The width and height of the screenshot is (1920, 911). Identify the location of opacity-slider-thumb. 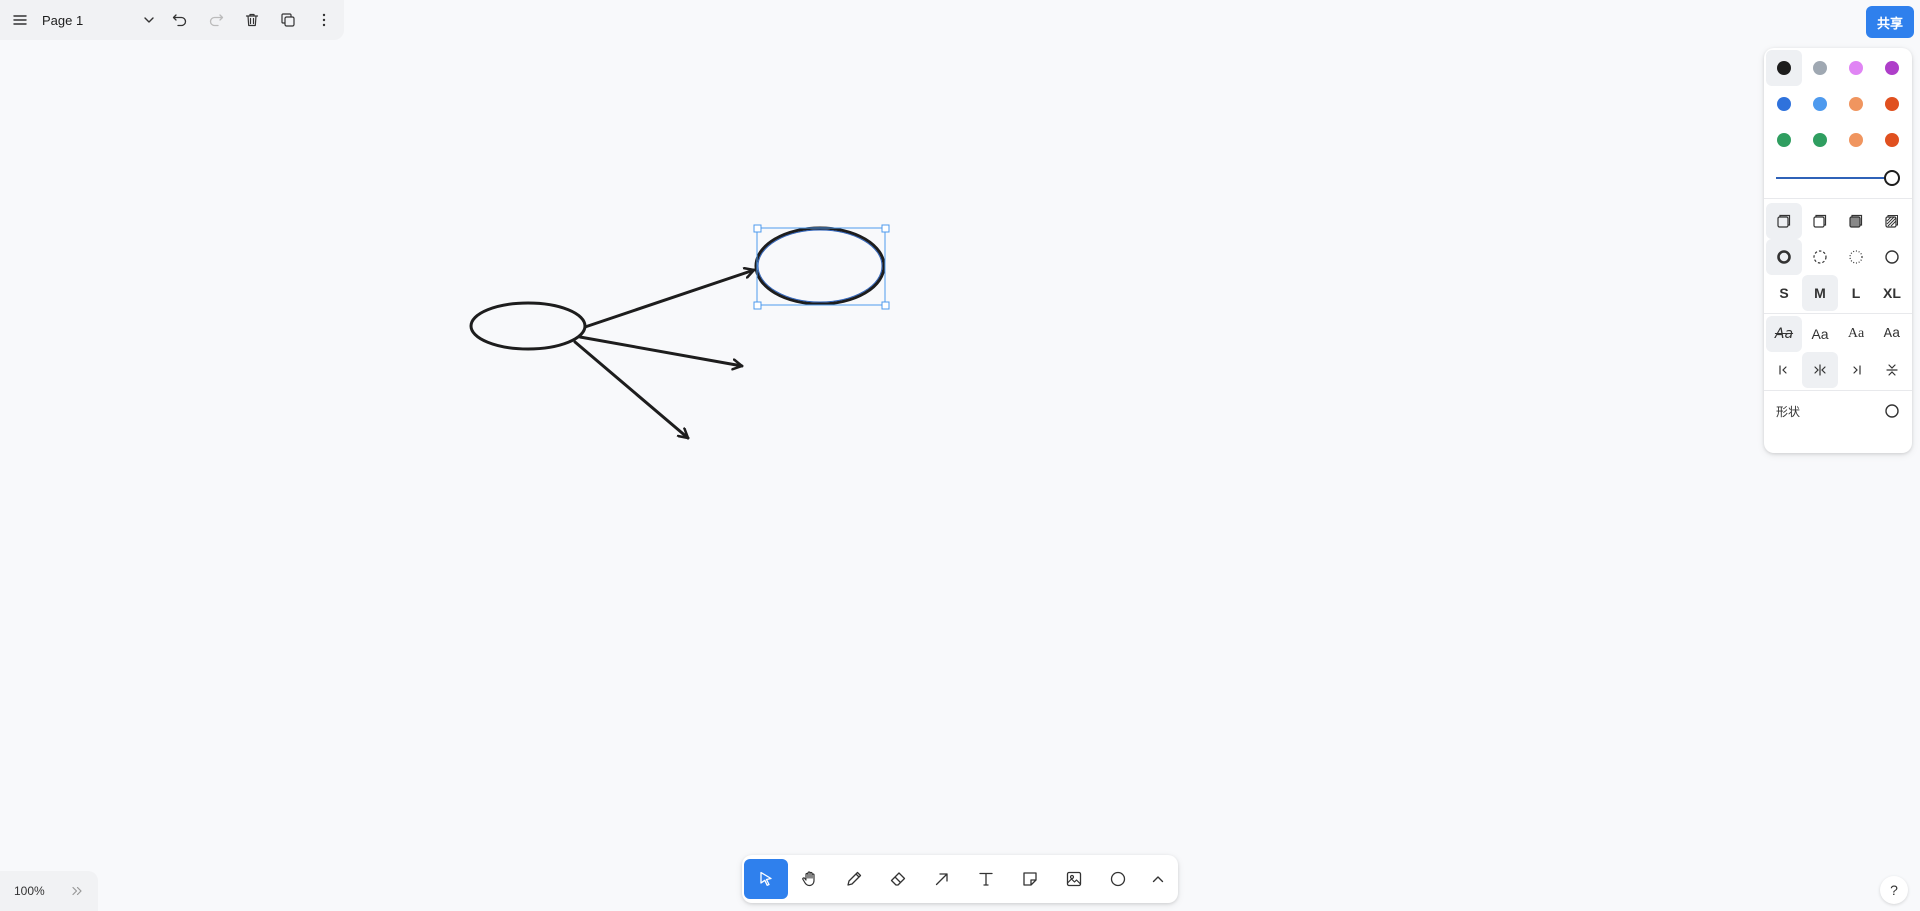
(1892, 178).